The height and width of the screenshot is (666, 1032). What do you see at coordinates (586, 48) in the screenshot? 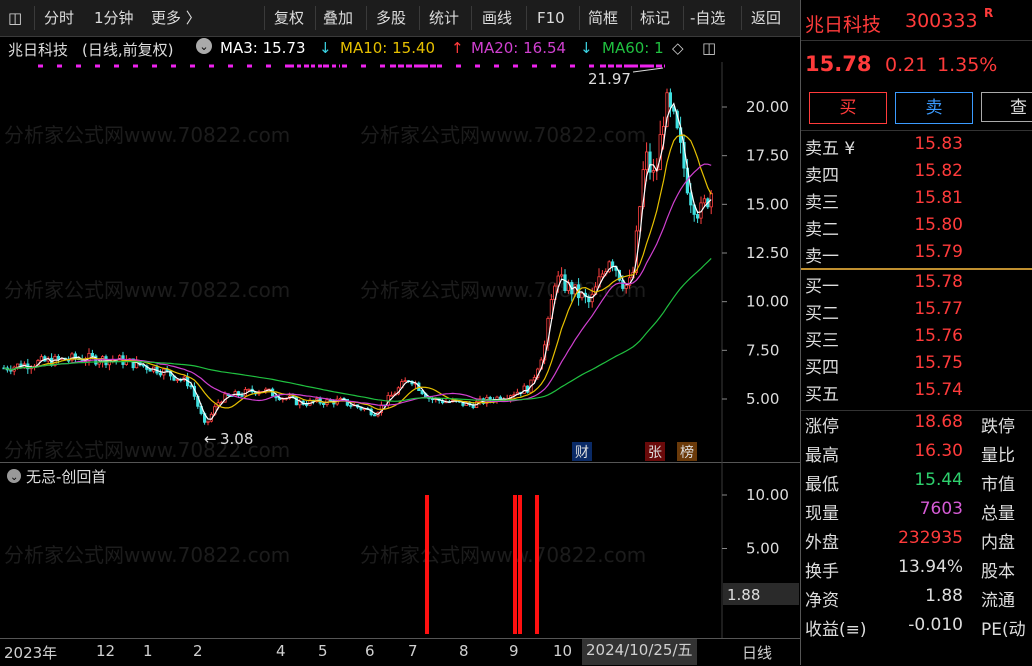
I see `ma20-down-arrow-icon: ↓` at bounding box center [586, 48].